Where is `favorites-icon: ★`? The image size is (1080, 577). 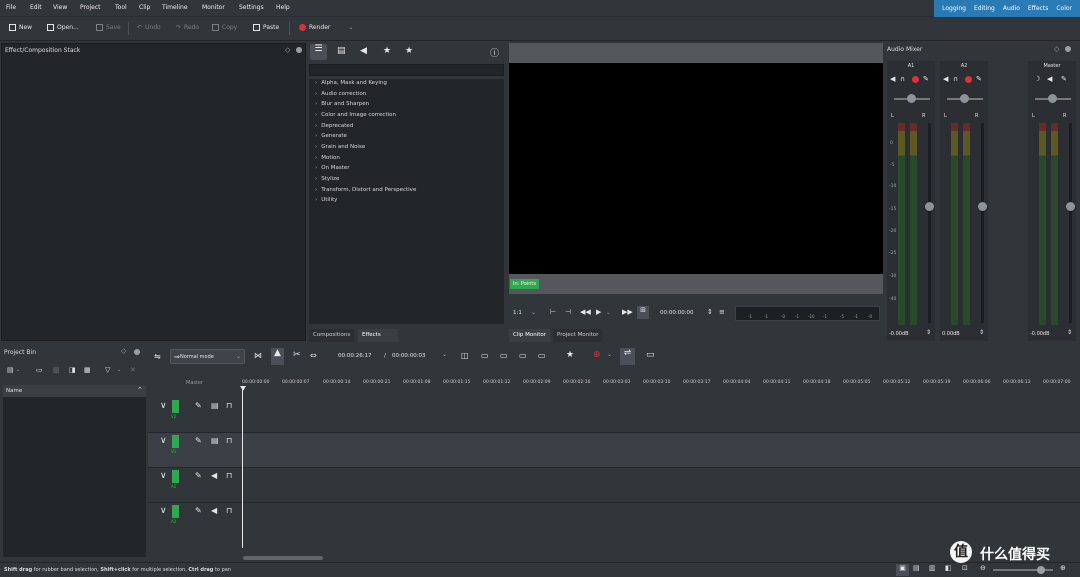
favorites-icon: ★ is located at coordinates (409, 51).